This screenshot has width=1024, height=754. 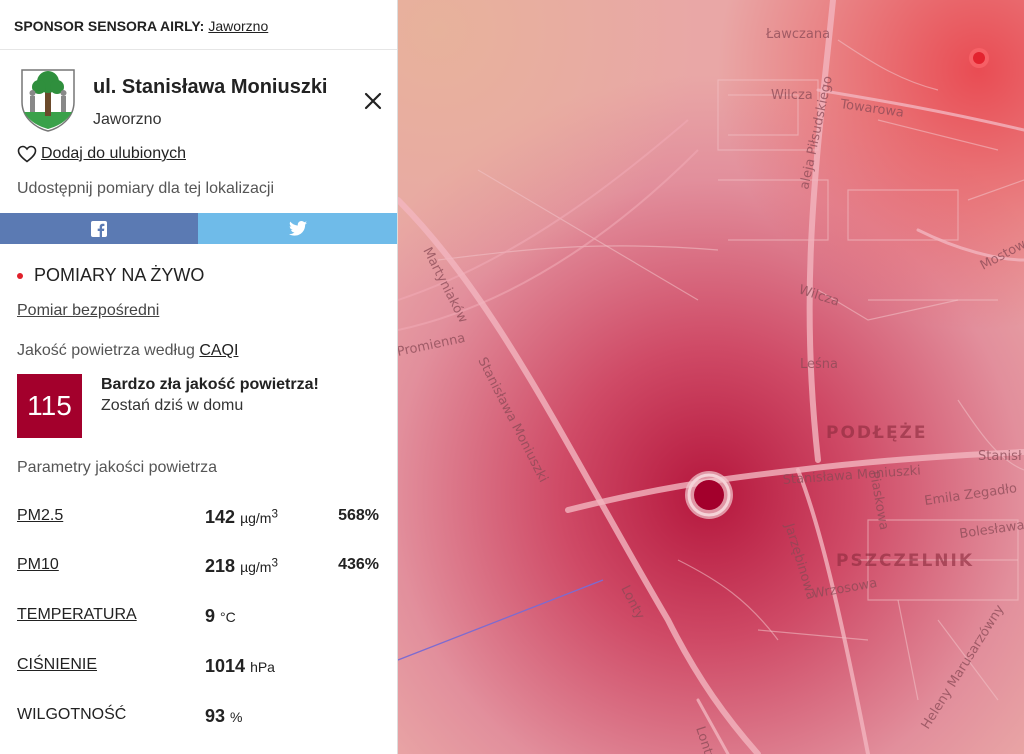 I want to click on sensor-marker-selected, so click(x=709, y=495).